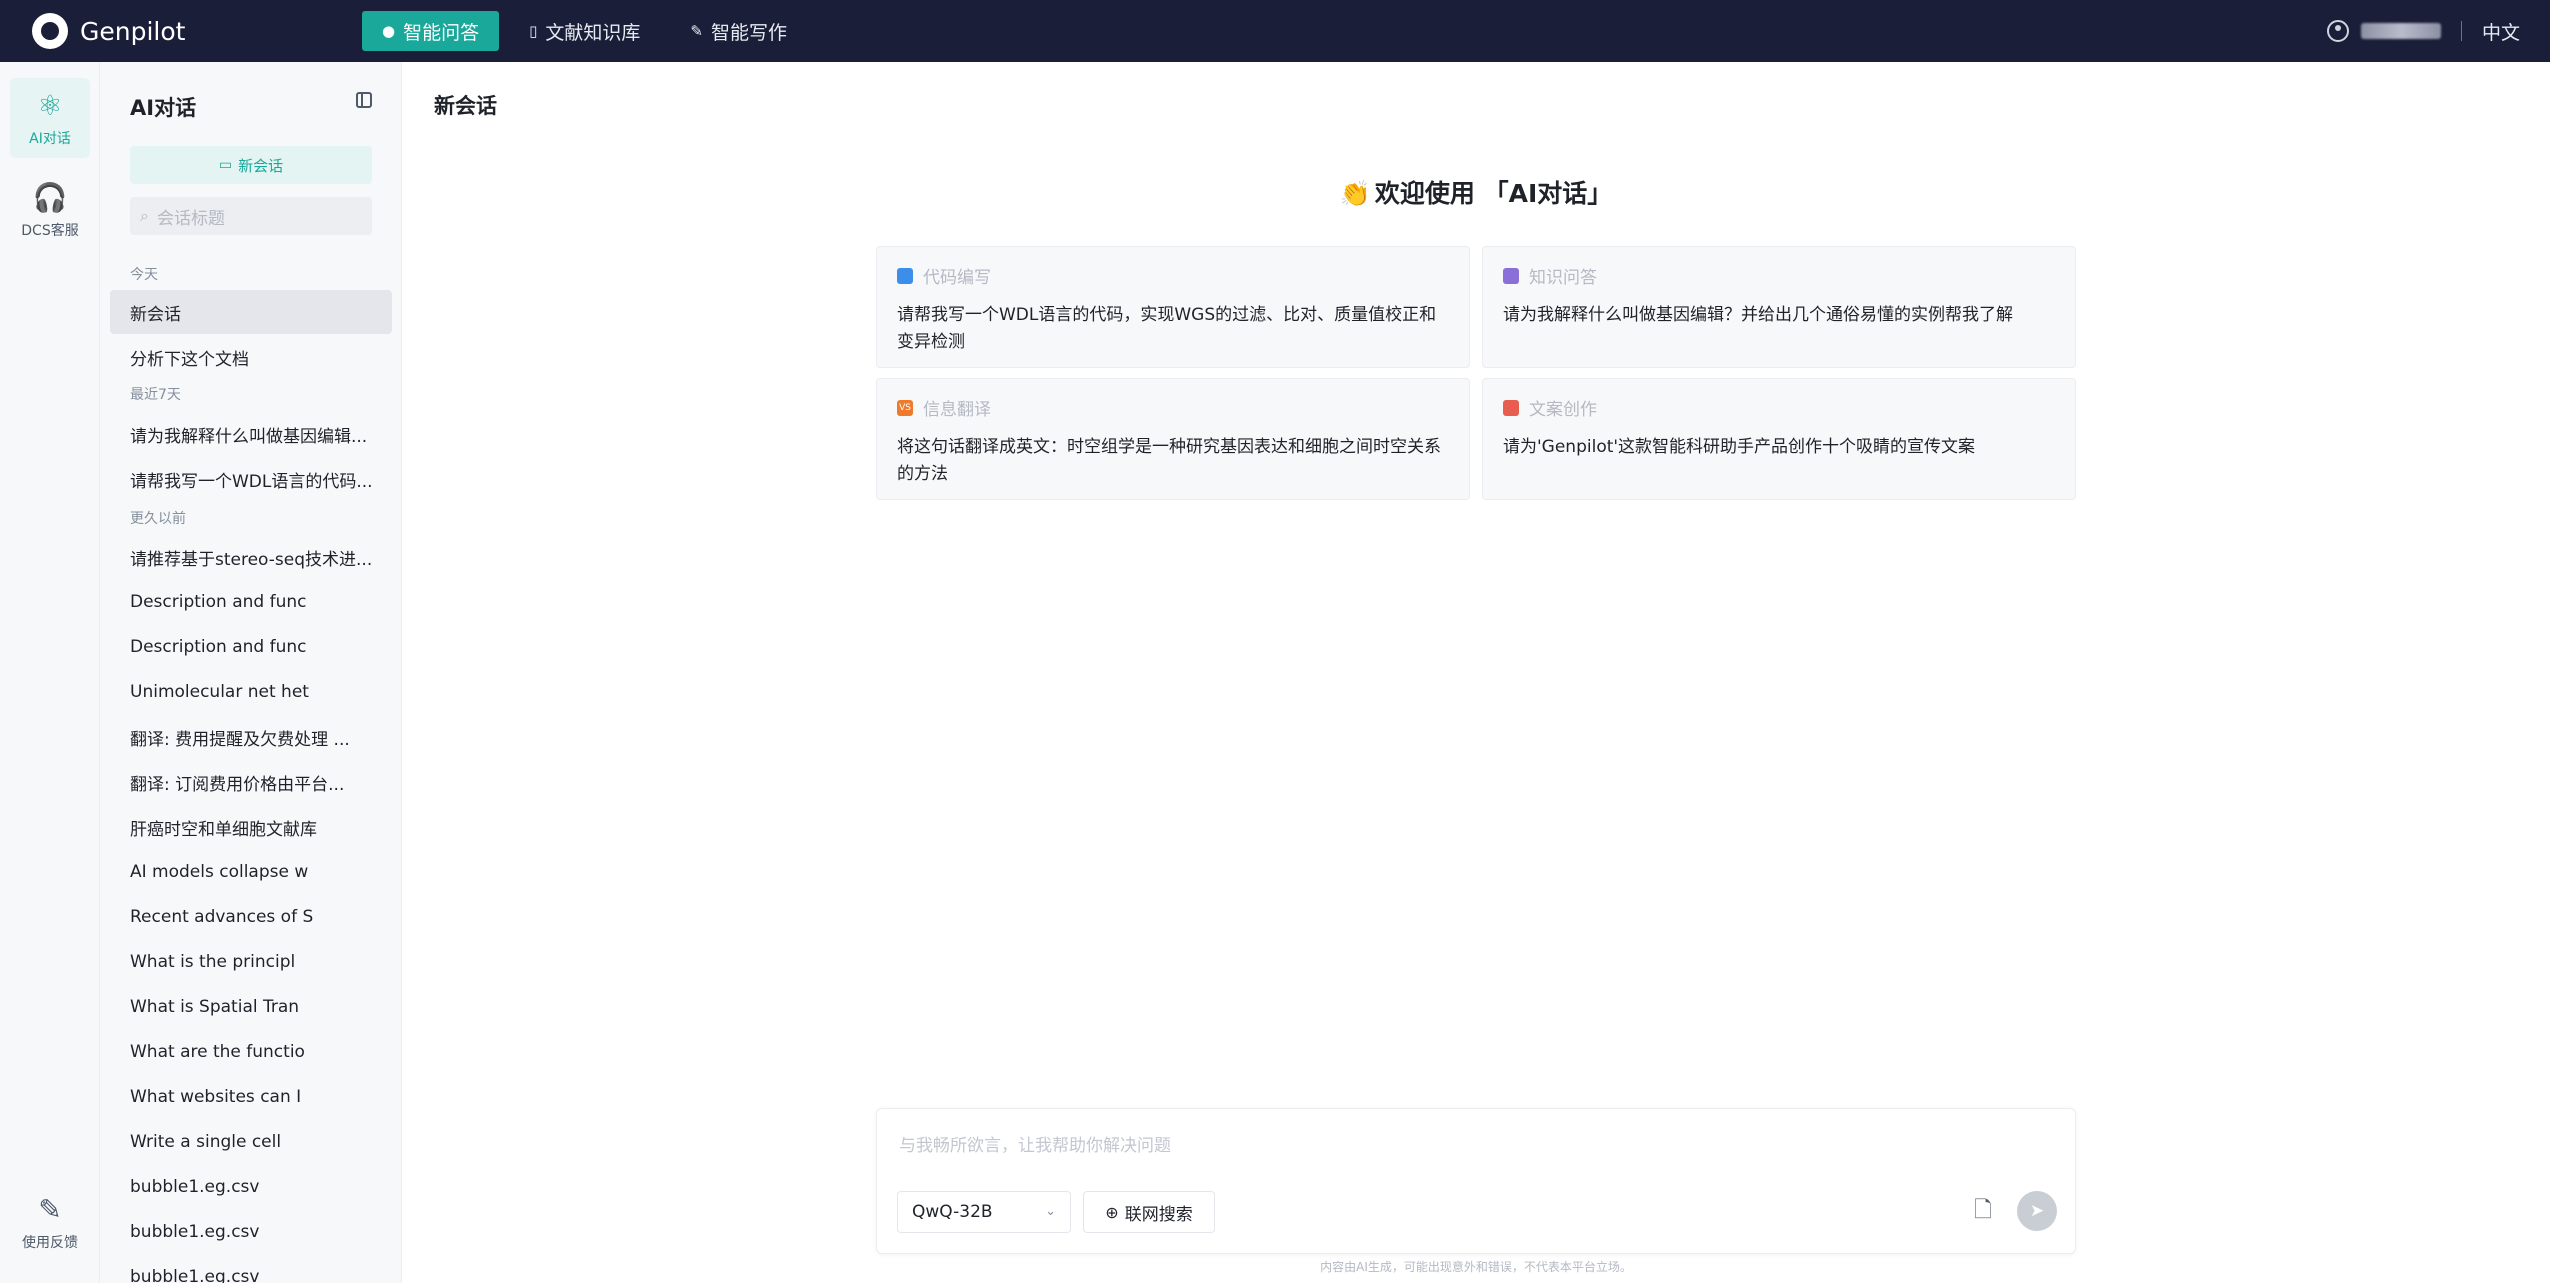  What do you see at coordinates (1511, 275) in the screenshot?
I see `books-icon` at bounding box center [1511, 275].